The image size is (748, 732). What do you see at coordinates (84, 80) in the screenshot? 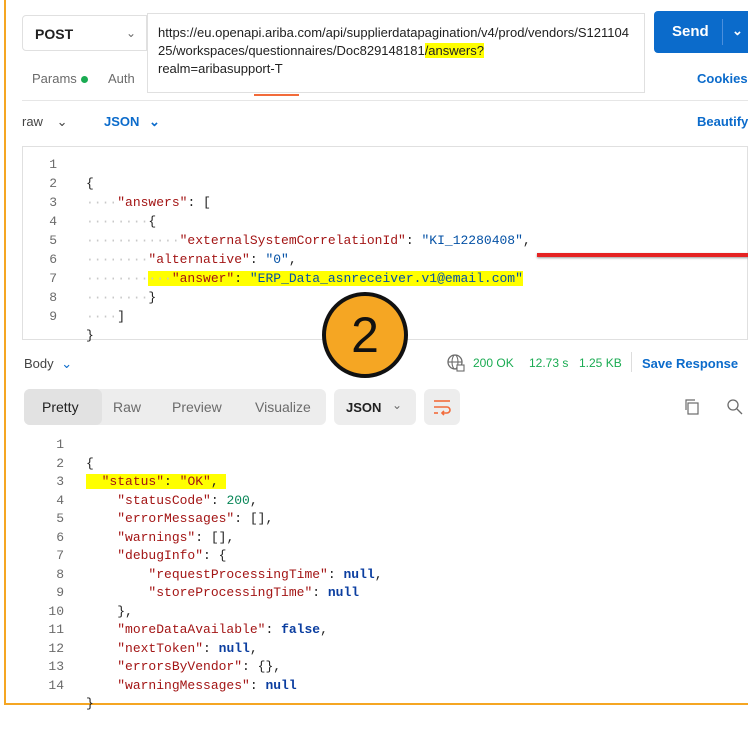
I see `status-dot` at bounding box center [84, 80].